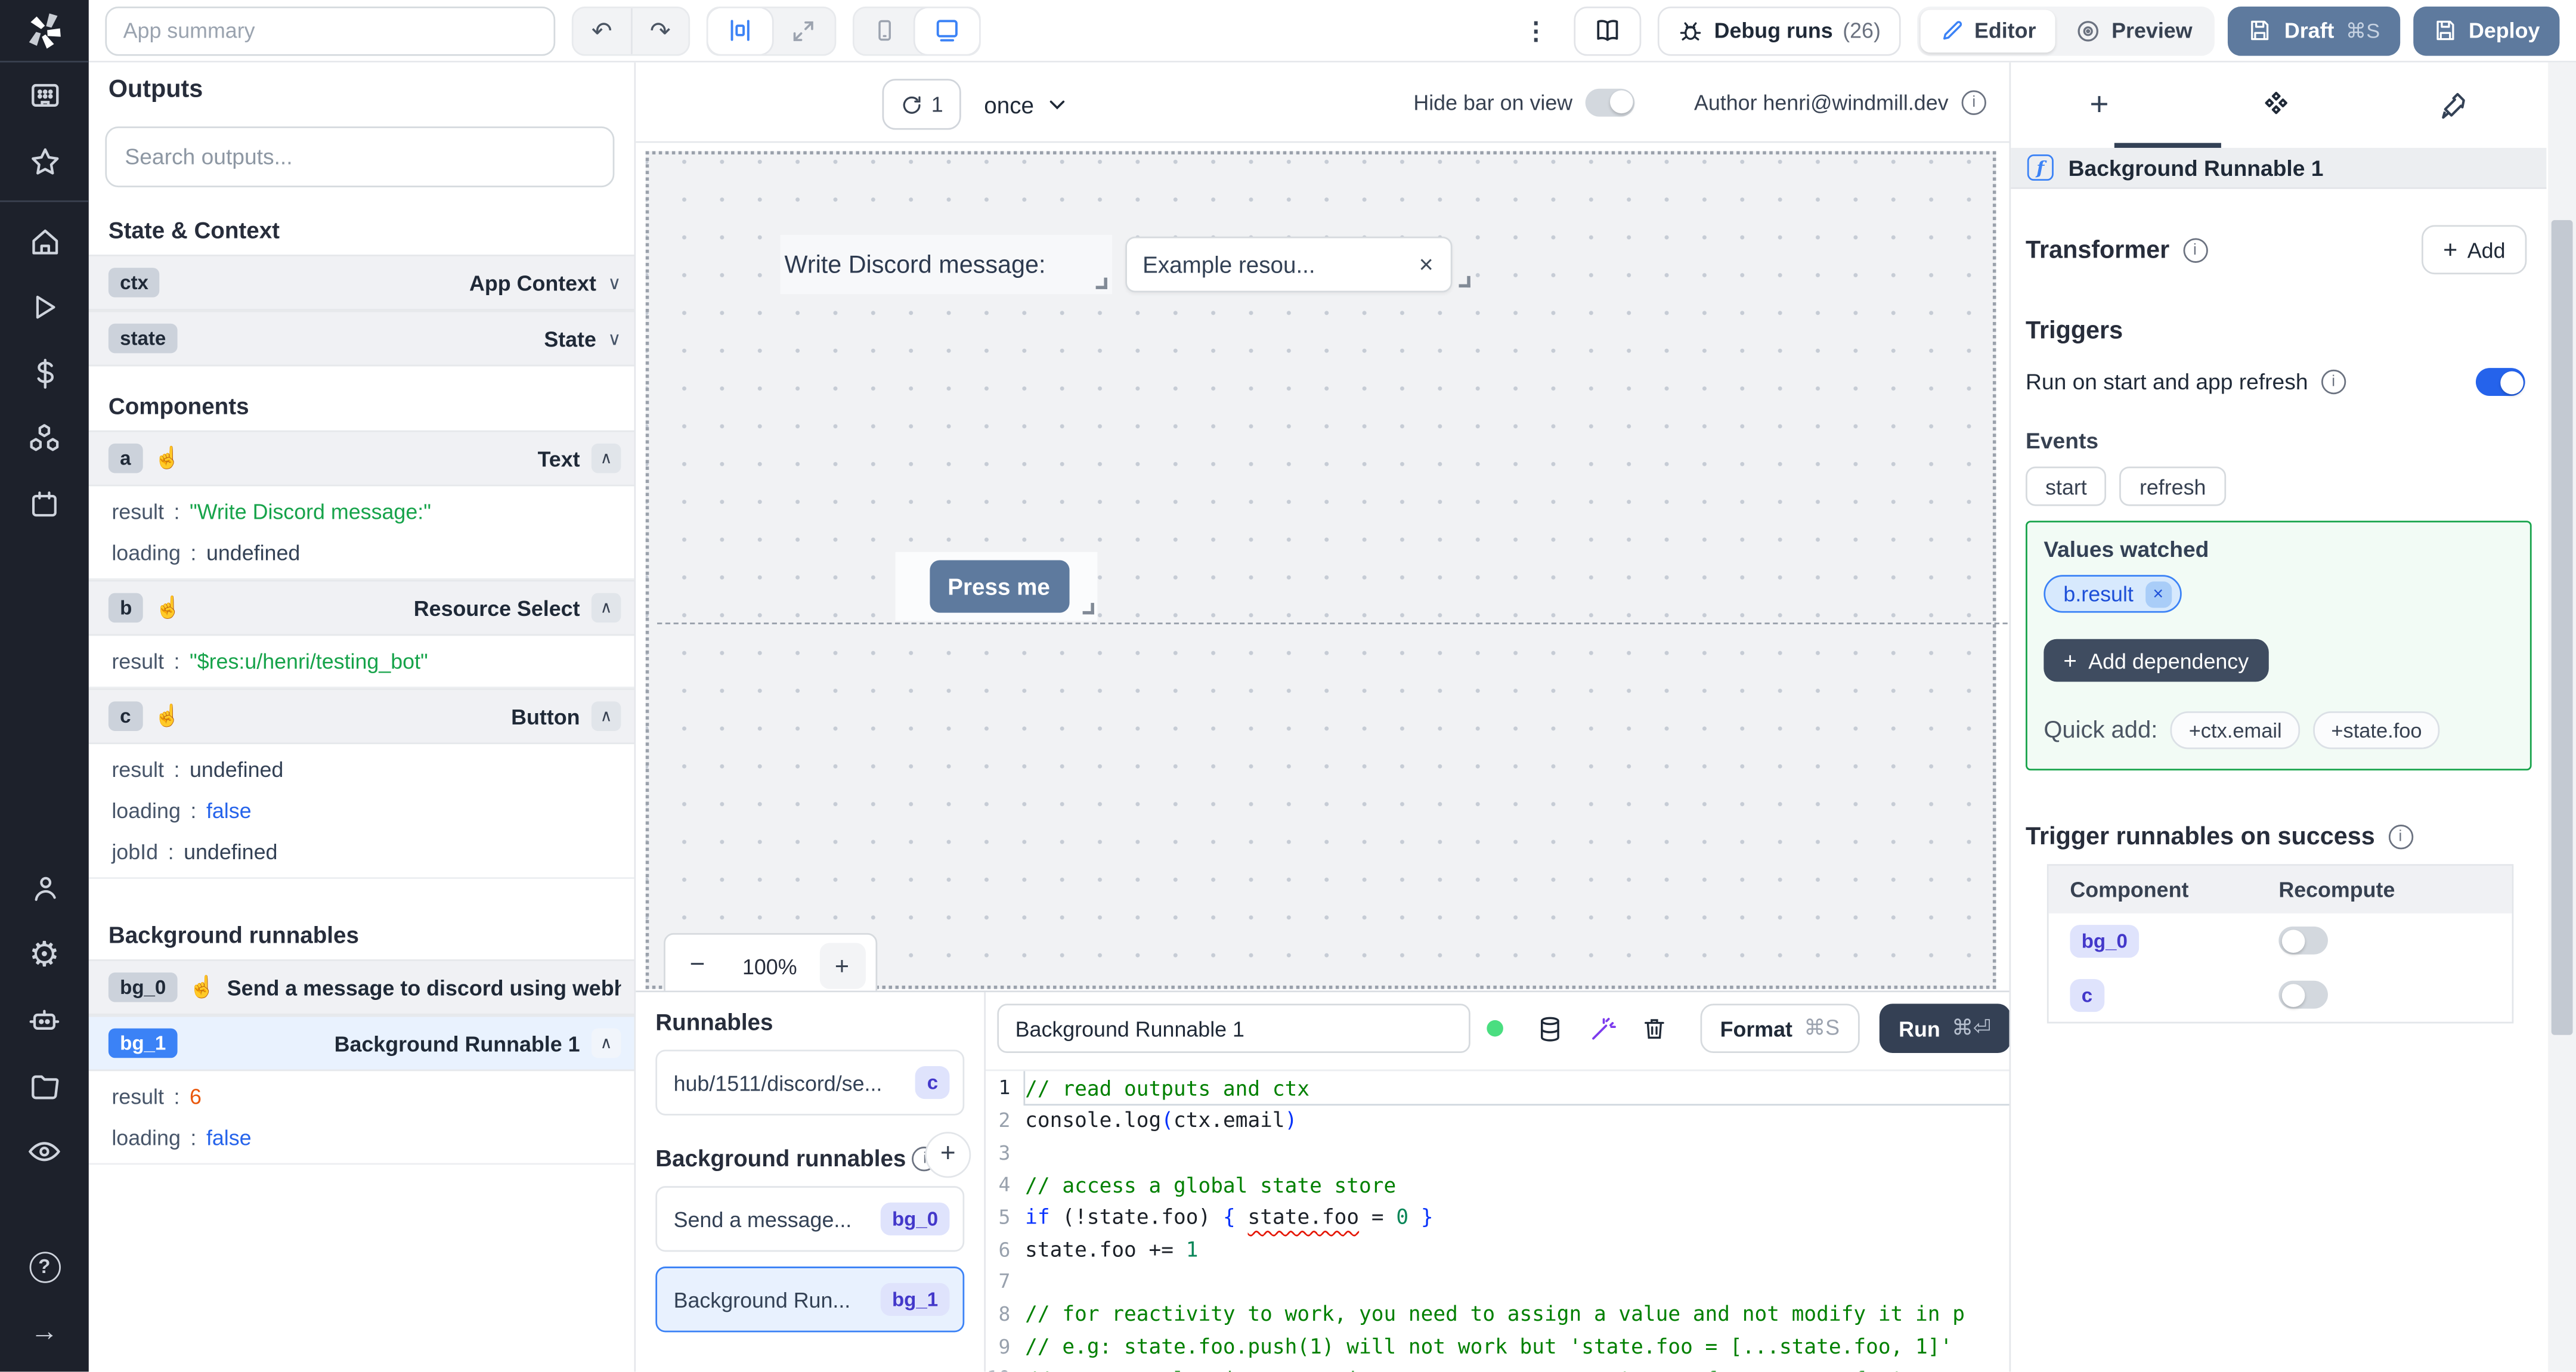  What do you see at coordinates (44, 439) in the screenshot?
I see `resources-cubes-icon` at bounding box center [44, 439].